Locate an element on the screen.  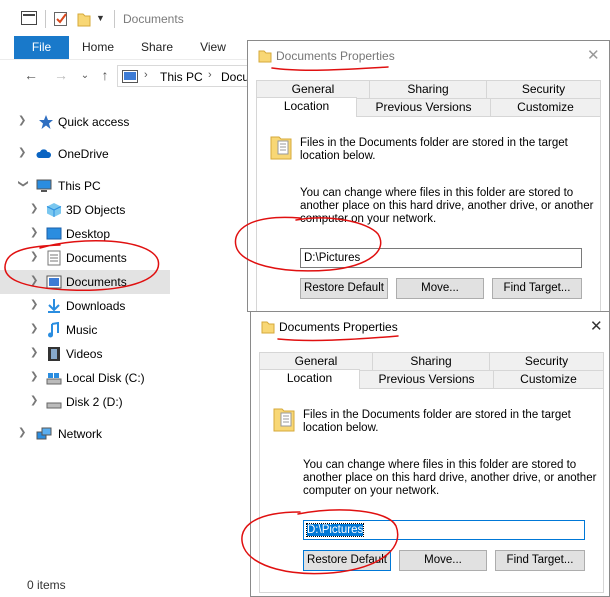
nav-local-disk-c: ❯ Local Disk (C:) is located at coordinates (85, 378).